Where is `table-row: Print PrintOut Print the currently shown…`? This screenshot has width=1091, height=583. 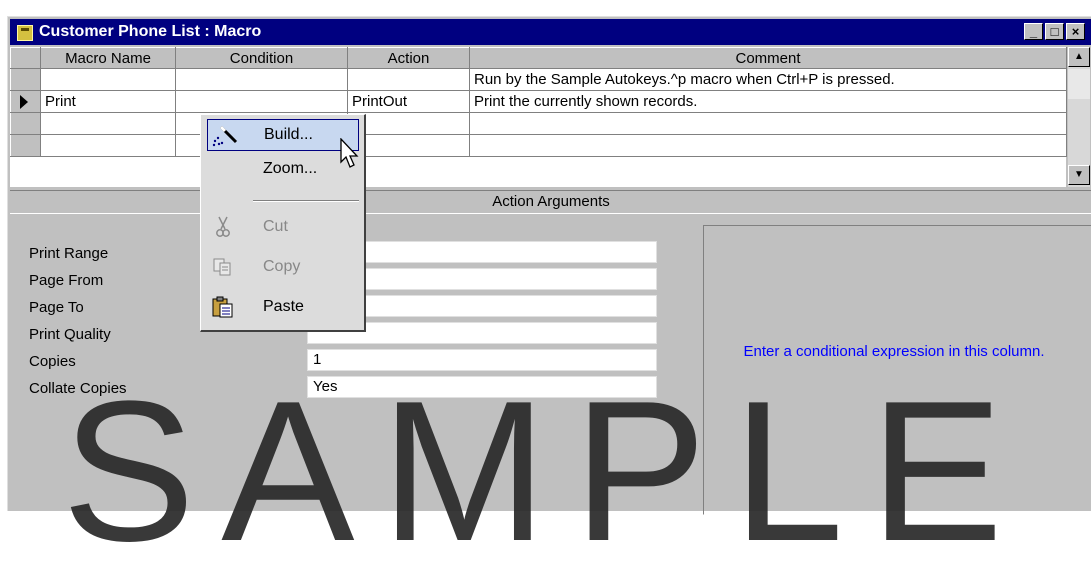 table-row: Print PrintOut Print the currently shown… is located at coordinates (538, 101).